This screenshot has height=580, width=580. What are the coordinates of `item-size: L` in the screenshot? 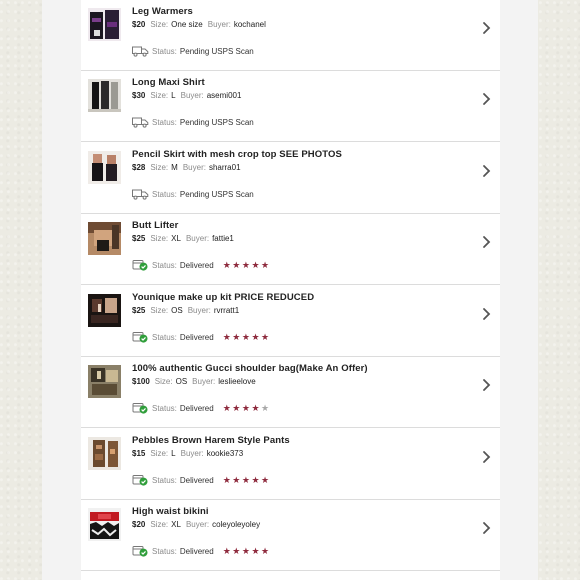 It's located at (173, 95).